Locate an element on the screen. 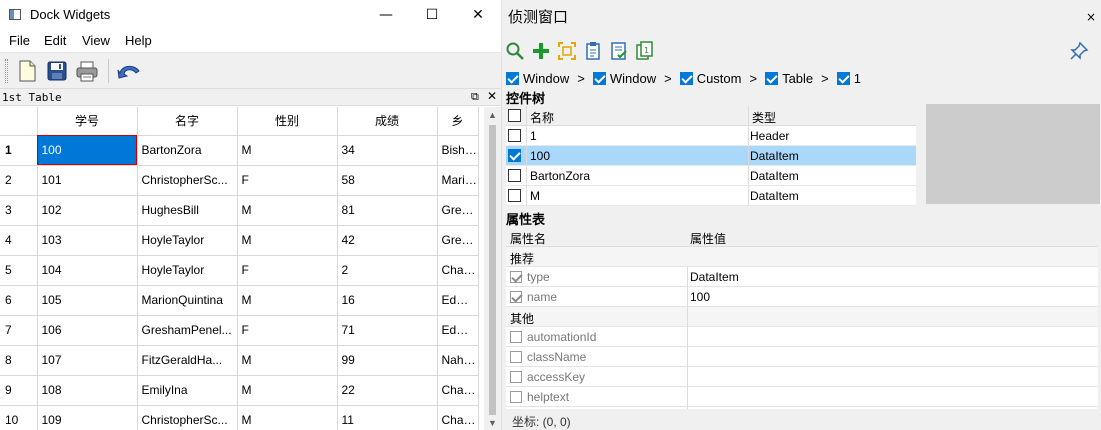 The width and height of the screenshot is (1101, 430). table-row: 4 103 HoyleTaylor M 42 Gresha is located at coordinates (239, 240).